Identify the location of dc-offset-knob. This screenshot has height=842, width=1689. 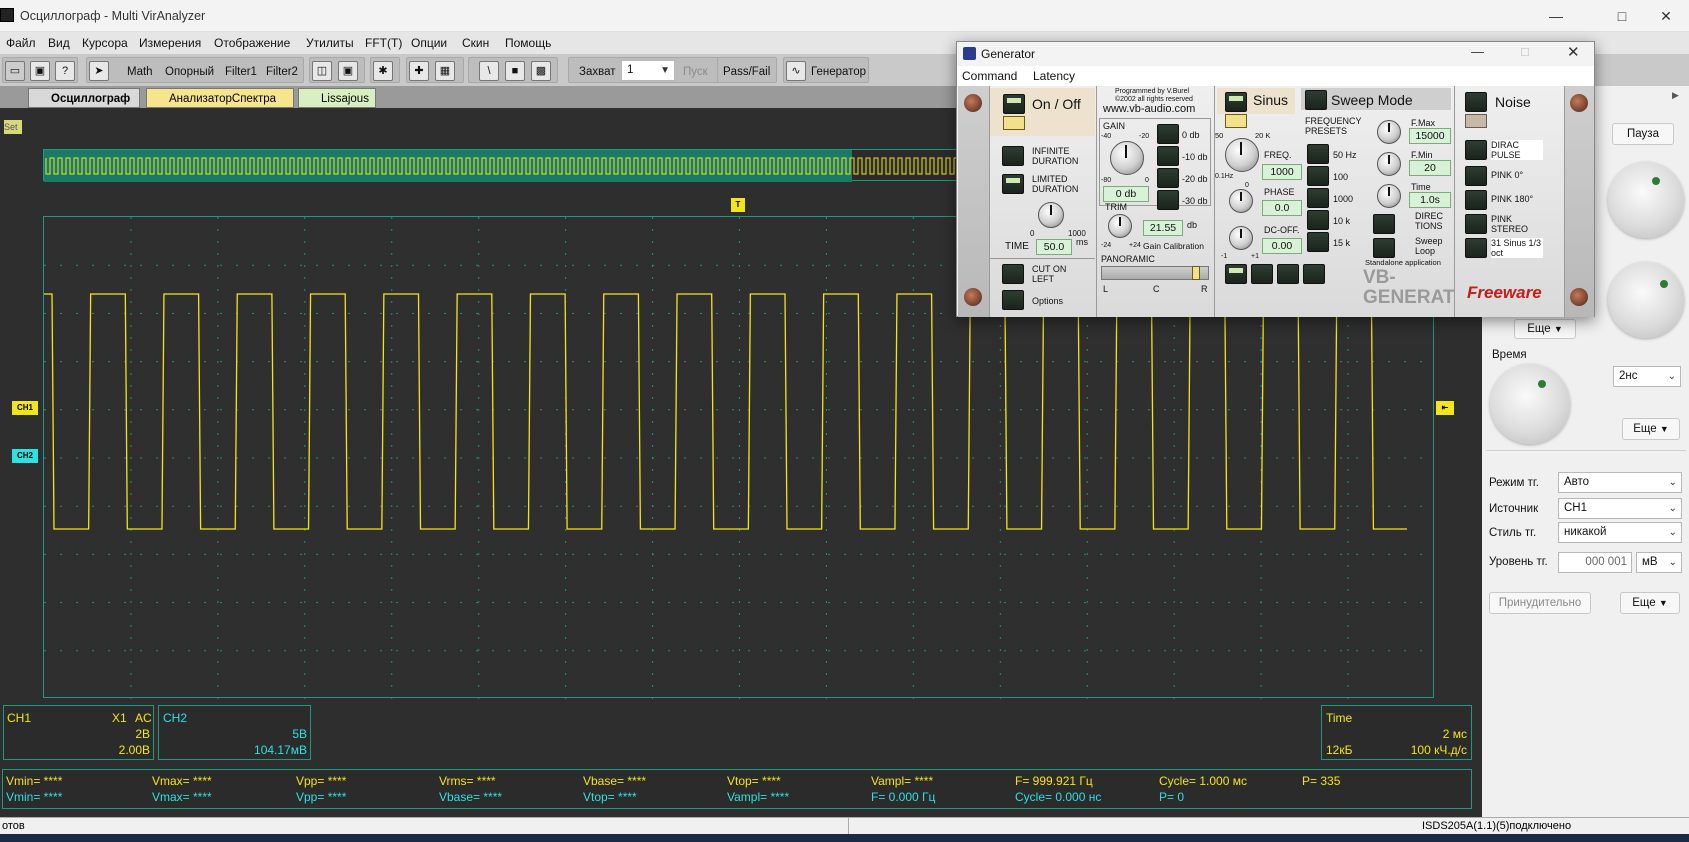
(1241, 238).